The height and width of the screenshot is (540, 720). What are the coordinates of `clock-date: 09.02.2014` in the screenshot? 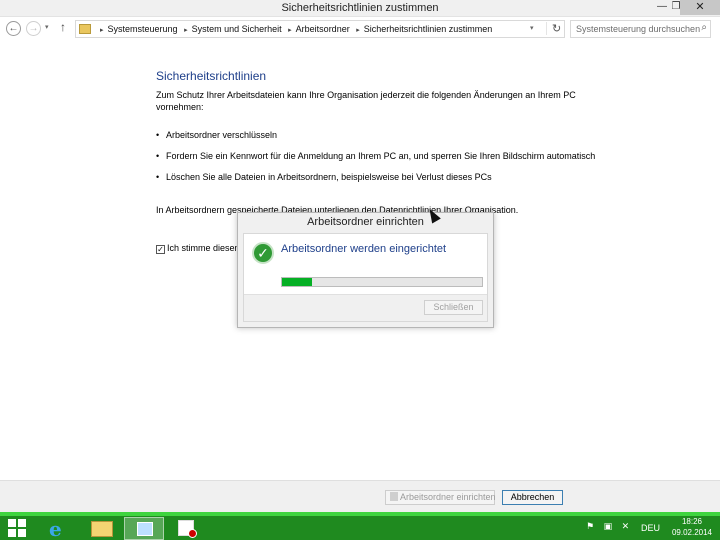 It's located at (692, 532).